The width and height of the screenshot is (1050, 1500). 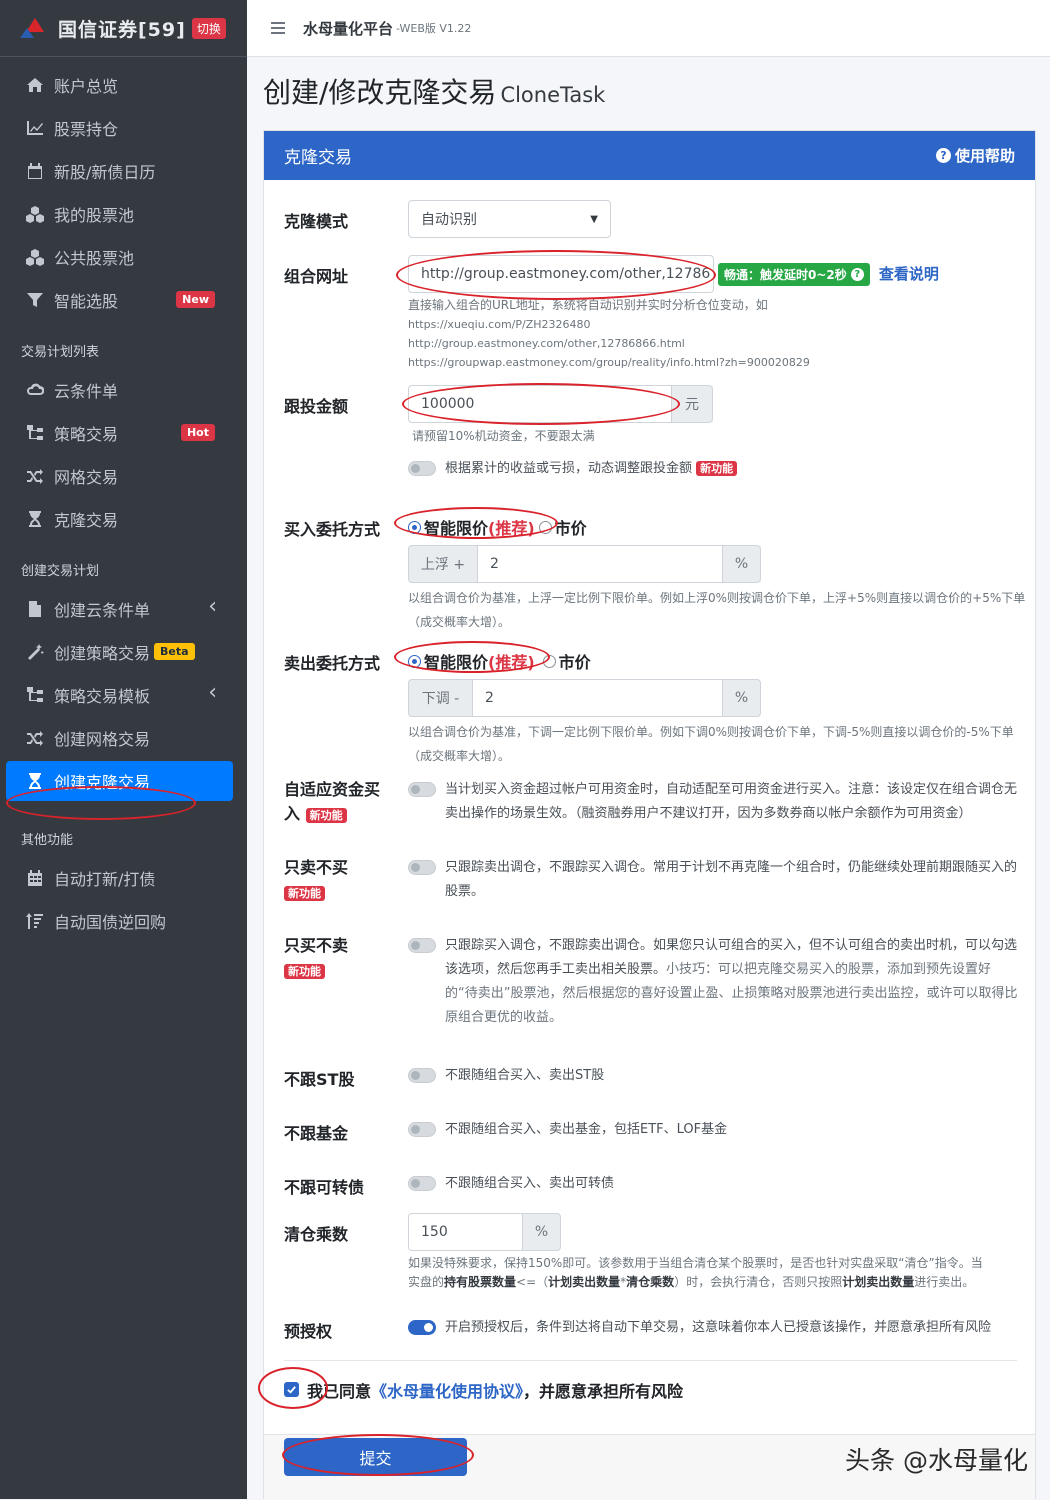 I want to click on menu-icon, so click(x=278, y=28).